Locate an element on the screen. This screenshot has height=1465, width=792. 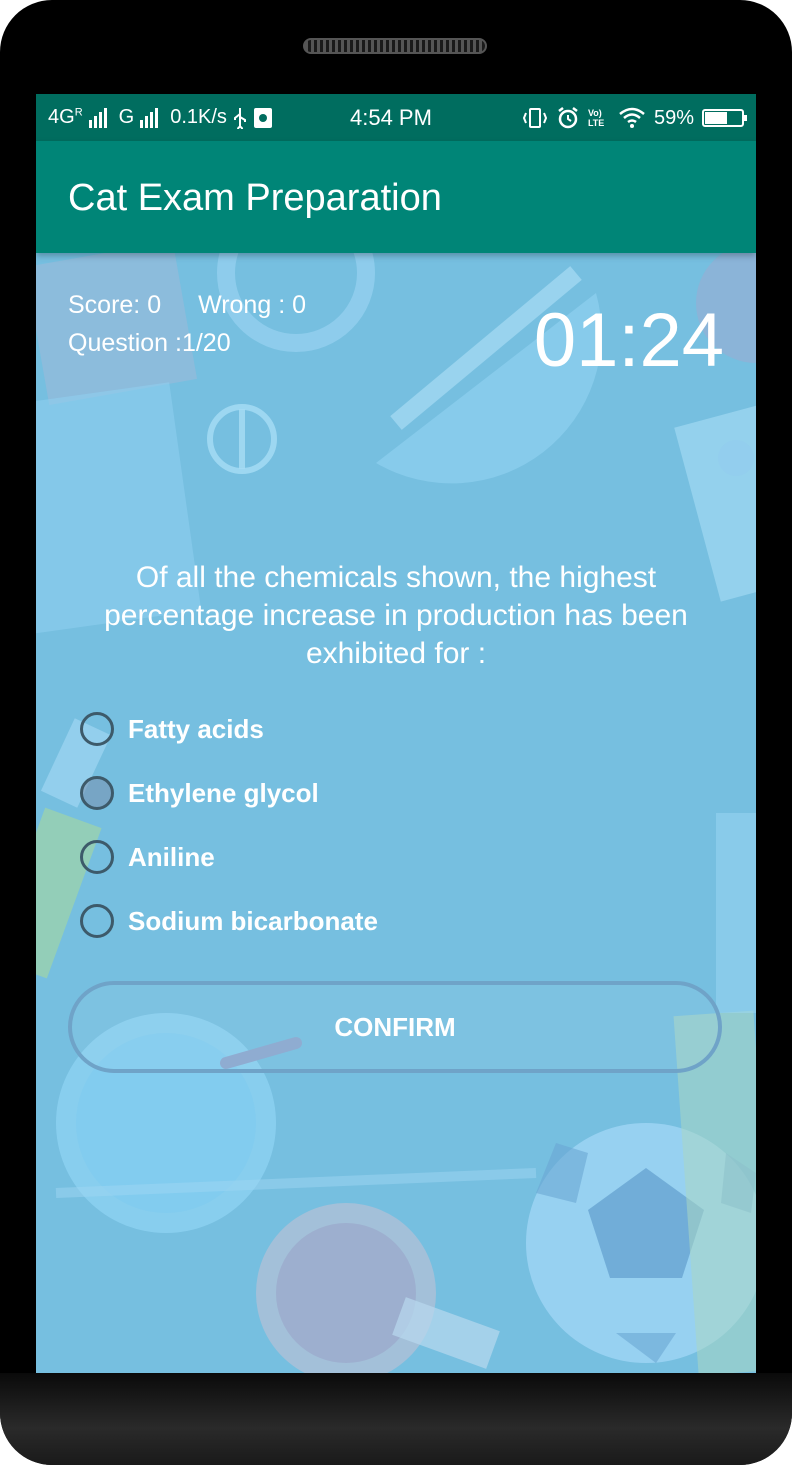
score-text: Score: 0 is located at coordinates (115, 305).